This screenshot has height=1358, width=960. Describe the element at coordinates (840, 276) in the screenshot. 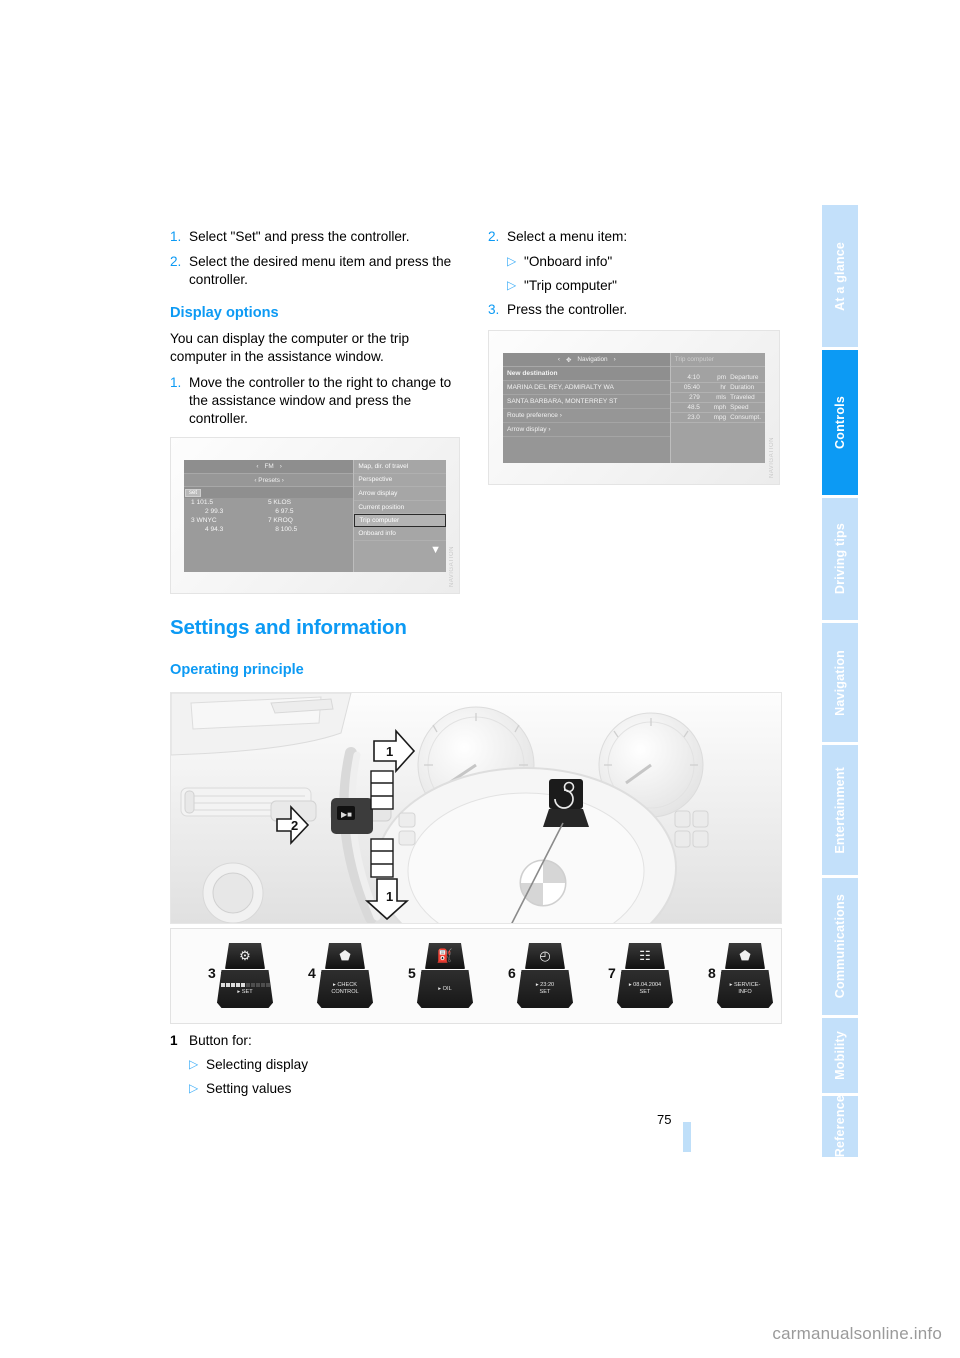

I see `sidebar-tab-at-a-glance: At a glance` at that location.